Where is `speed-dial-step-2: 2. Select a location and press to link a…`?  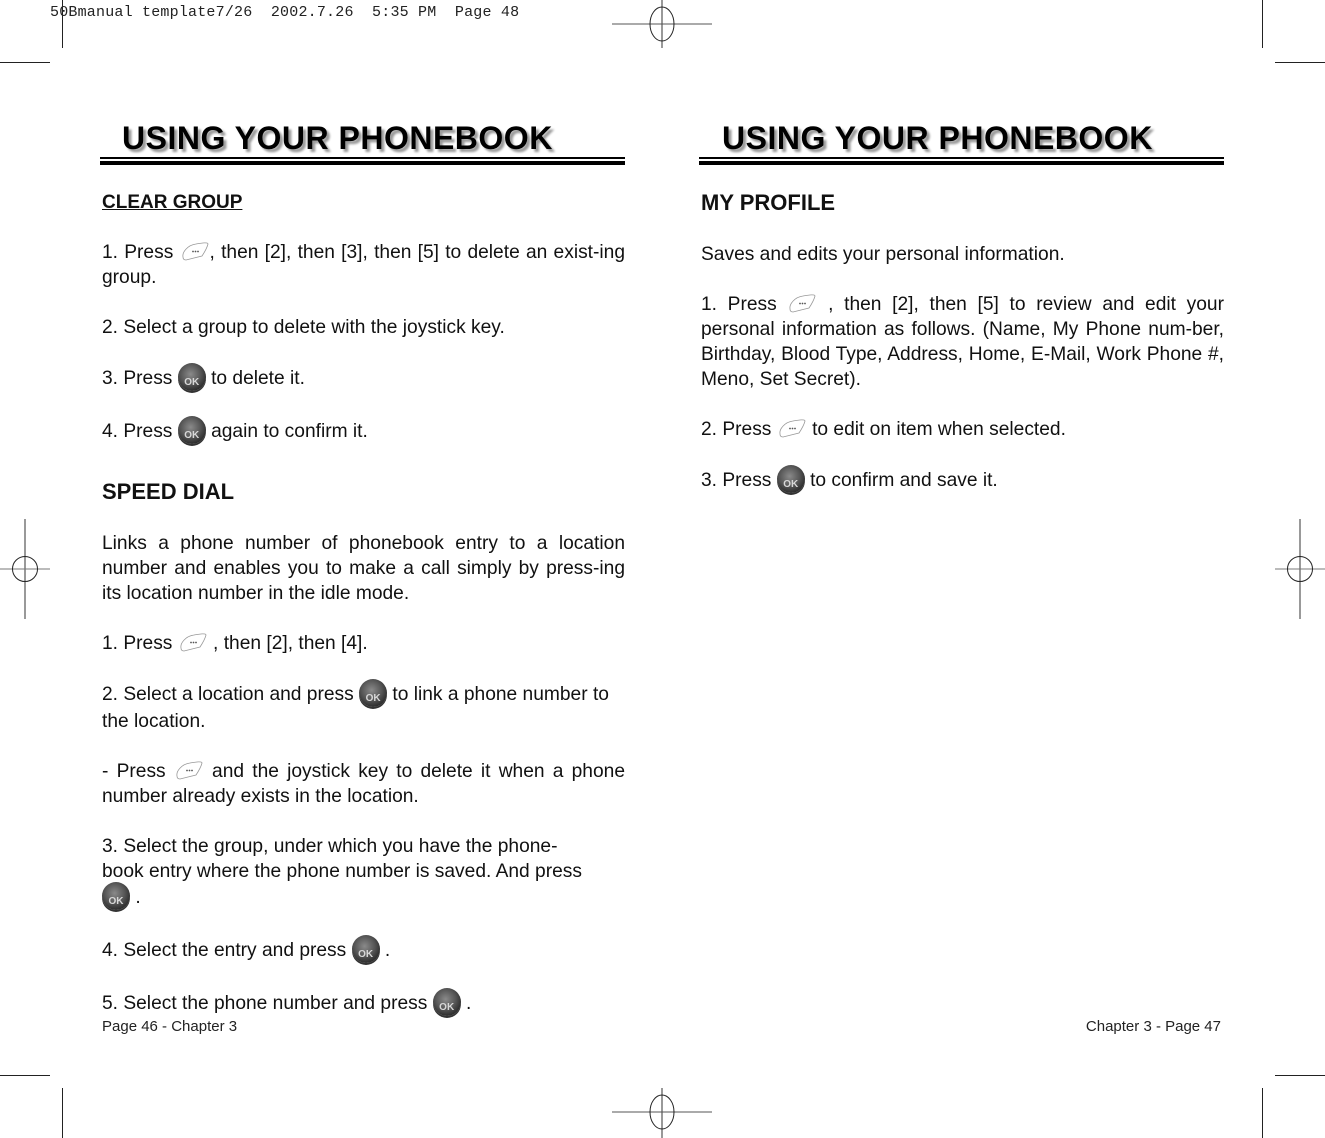 speed-dial-step-2: 2. Select a location and press to link a… is located at coordinates (363, 706).